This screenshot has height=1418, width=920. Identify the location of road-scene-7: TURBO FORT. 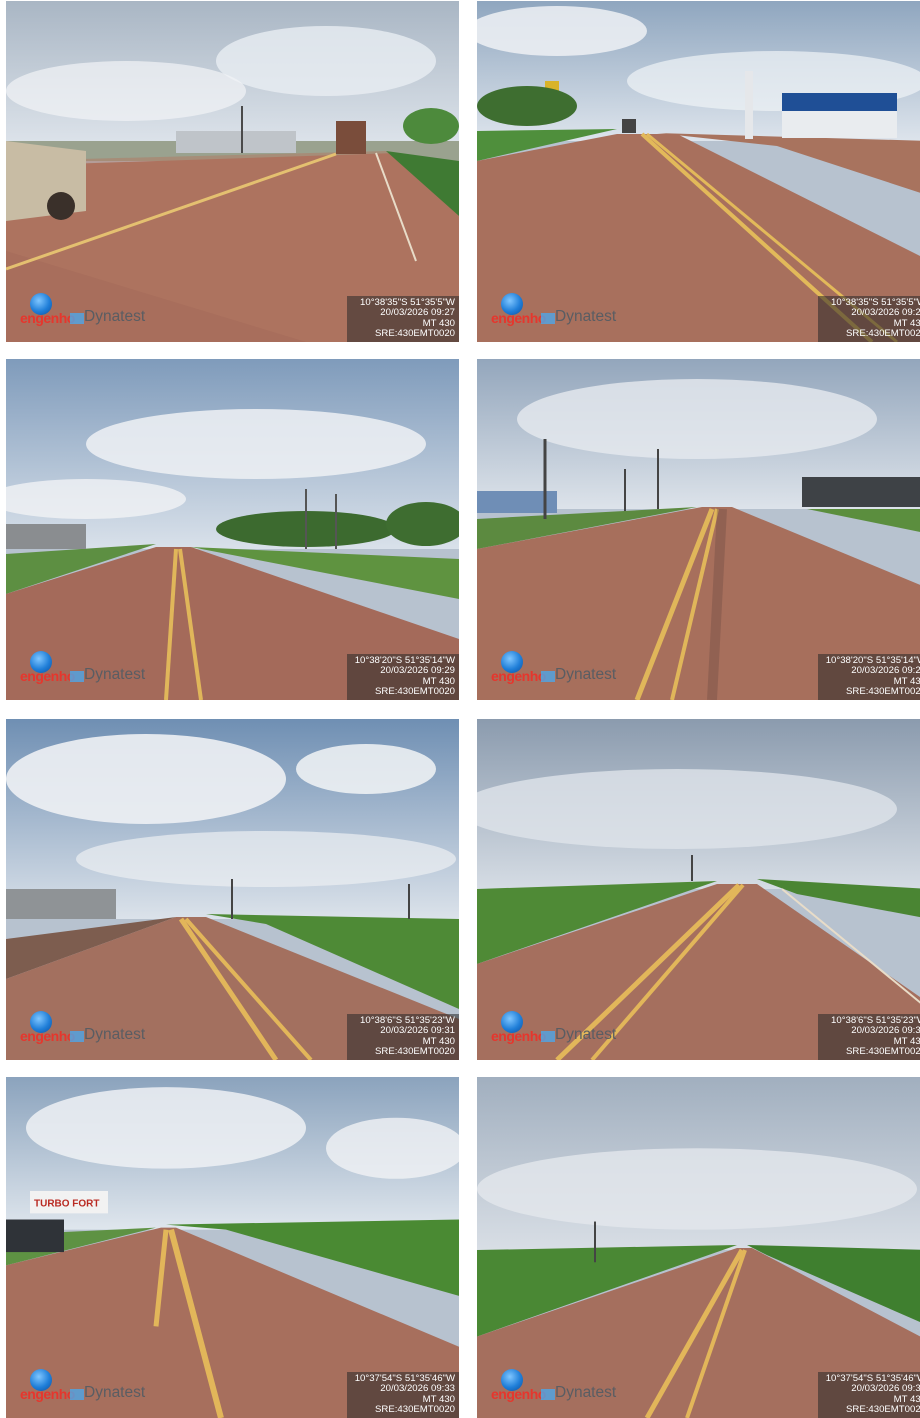
(232, 1247).